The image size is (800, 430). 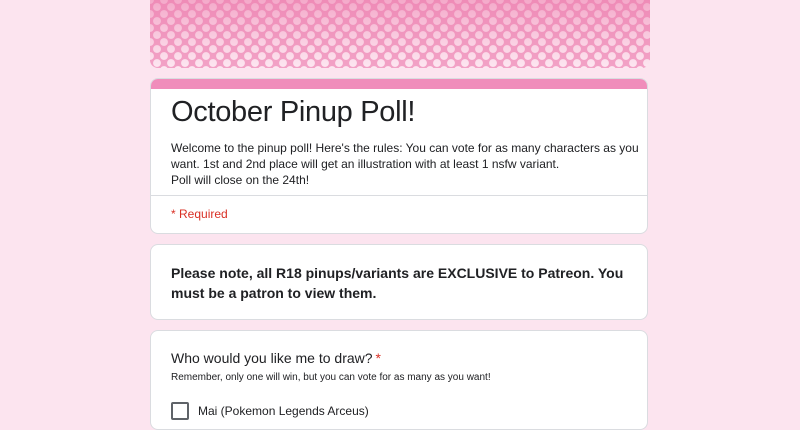 What do you see at coordinates (399, 195) in the screenshot?
I see `title-card-divider` at bounding box center [399, 195].